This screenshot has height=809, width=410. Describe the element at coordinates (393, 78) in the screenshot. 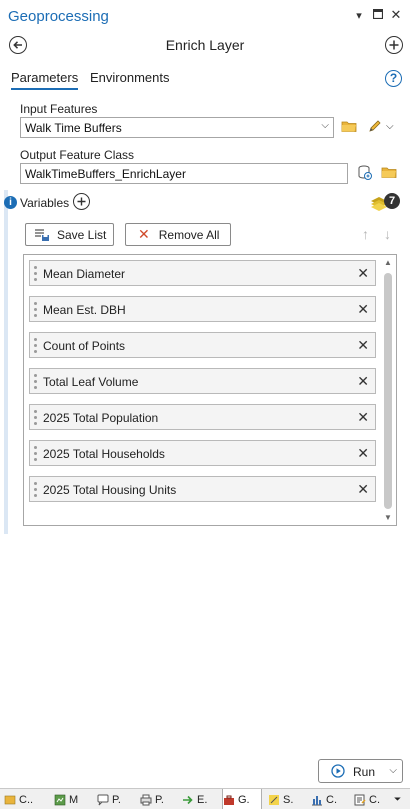

I see `help-icon: ?` at that location.